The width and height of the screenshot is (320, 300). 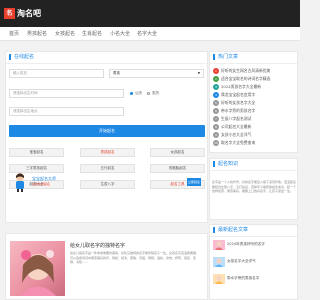 I want to click on sidebar-about-title: 起名知识, so click(x=225, y=164).